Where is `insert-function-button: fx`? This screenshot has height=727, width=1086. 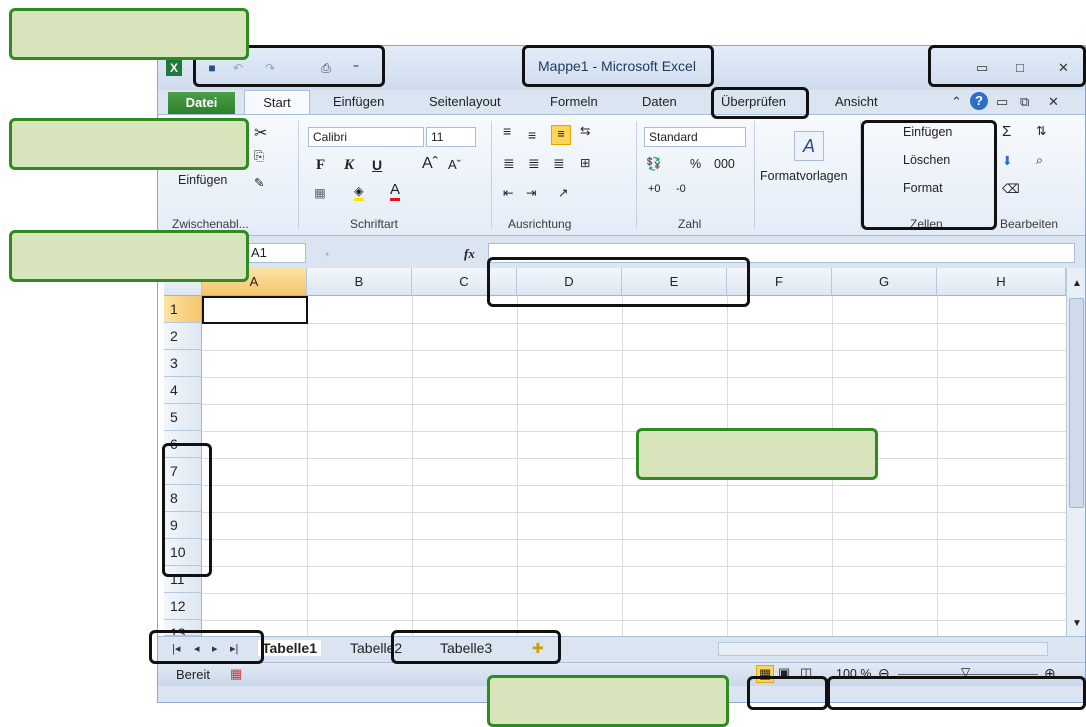
insert-function-button: fx is located at coordinates (469, 254).